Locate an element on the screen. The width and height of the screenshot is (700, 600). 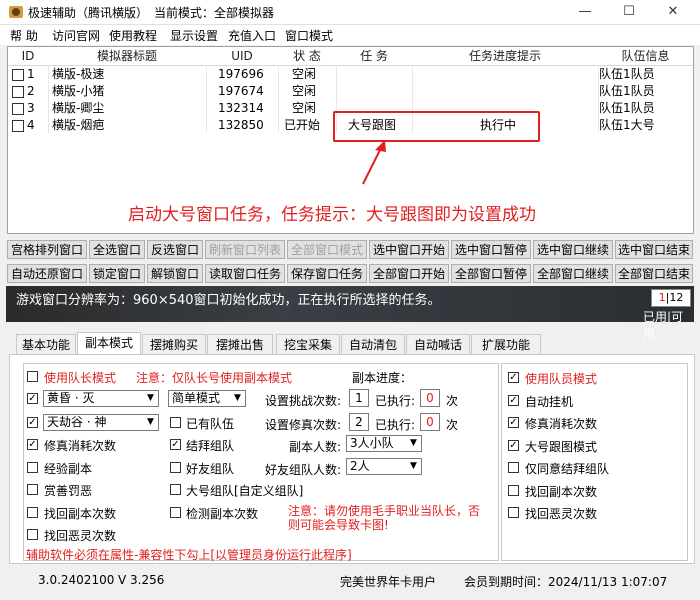
all-continue-button: 全部窗口继续 is located at coordinates (573, 273).